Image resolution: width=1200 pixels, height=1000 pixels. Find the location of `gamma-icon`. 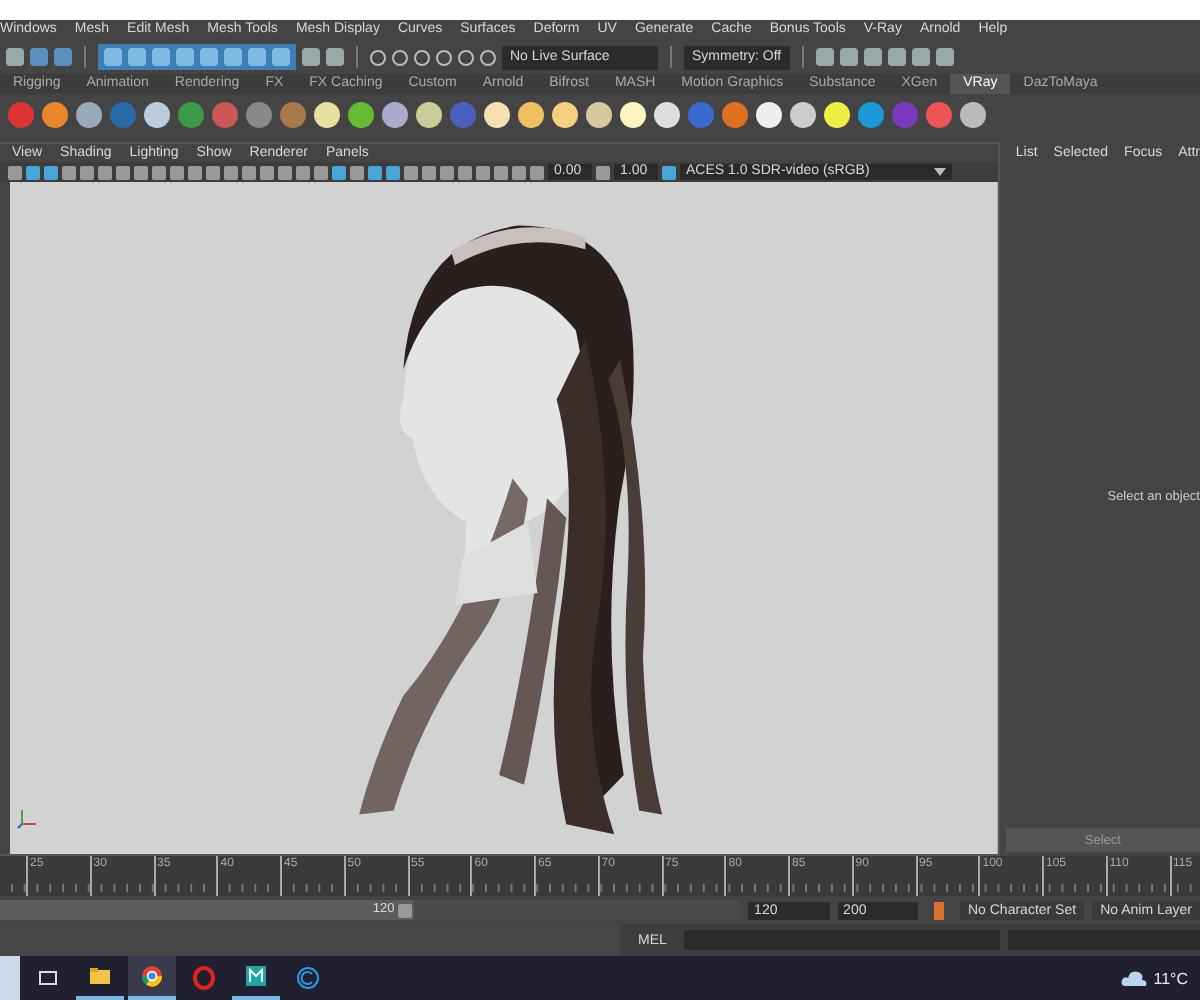

gamma-icon is located at coordinates (603, 172).